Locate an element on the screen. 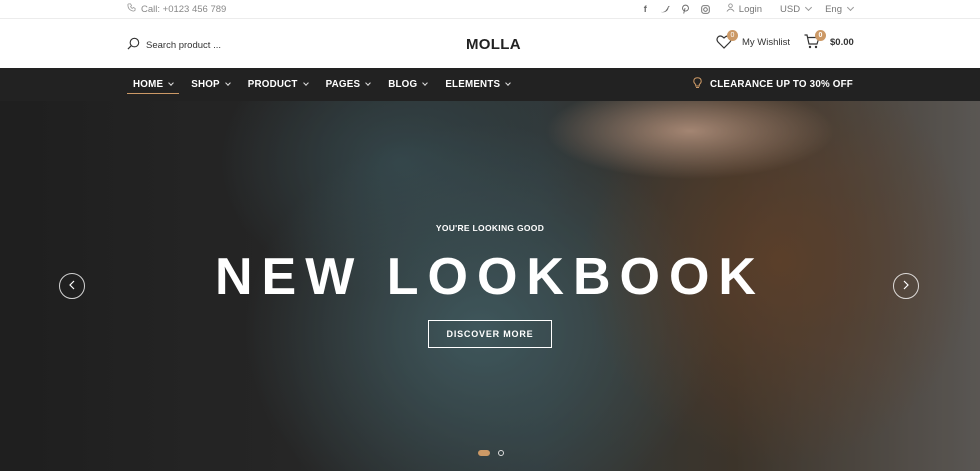 Image resolution: width=980 pixels, height=471 pixels. slider-next-button is located at coordinates (906, 286).